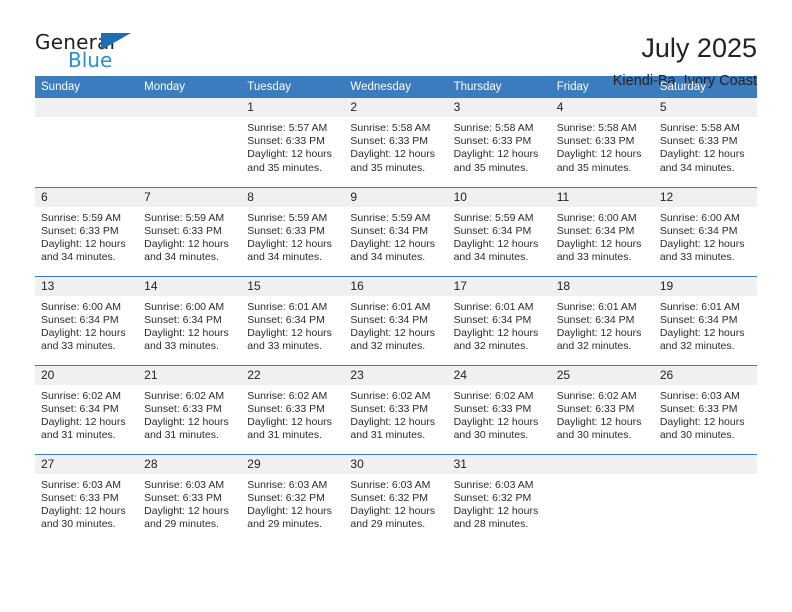 Image resolution: width=792 pixels, height=612 pixels. I want to click on day-number: 14, so click(190, 286).